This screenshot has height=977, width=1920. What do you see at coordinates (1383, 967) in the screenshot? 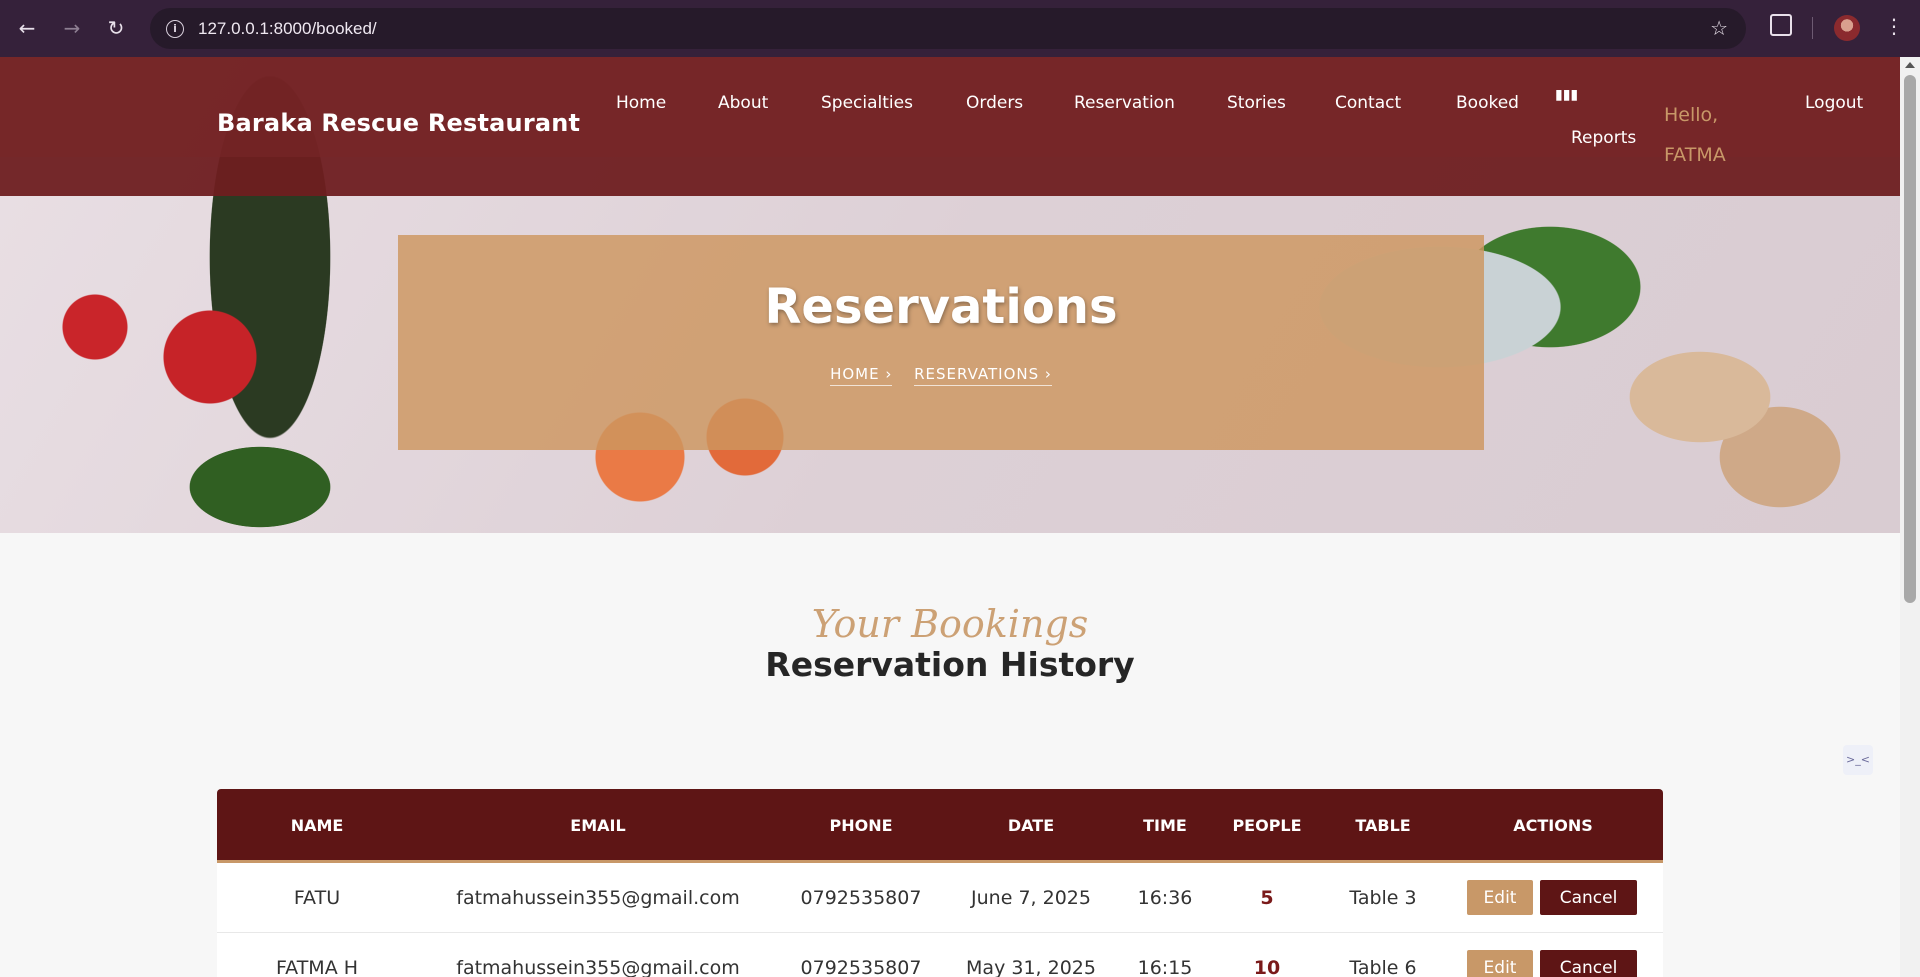
I see `cell-table: Table 6` at bounding box center [1383, 967].